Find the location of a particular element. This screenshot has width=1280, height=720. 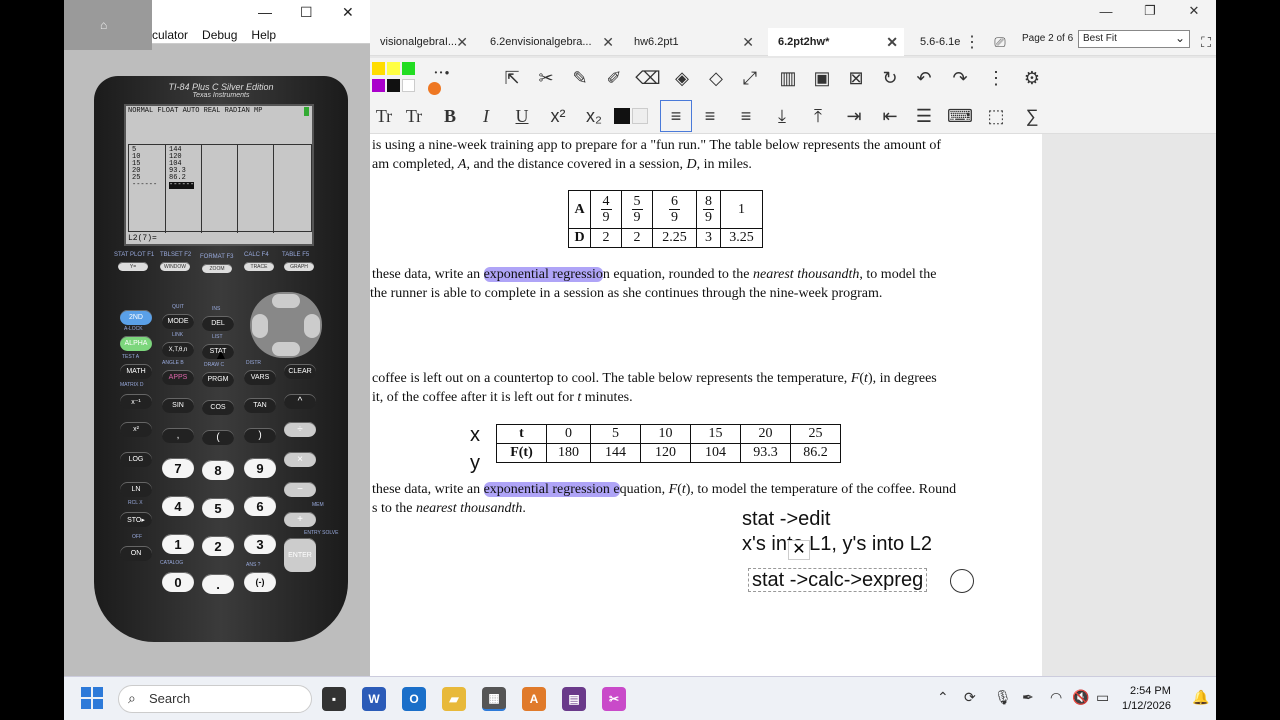

digit-9-key: 9 is located at coordinates (260, 468).